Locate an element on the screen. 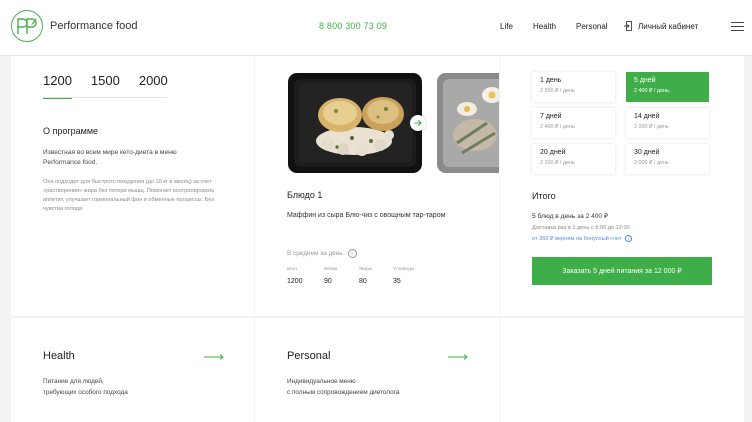  next-dish-image is located at coordinates (468, 123).